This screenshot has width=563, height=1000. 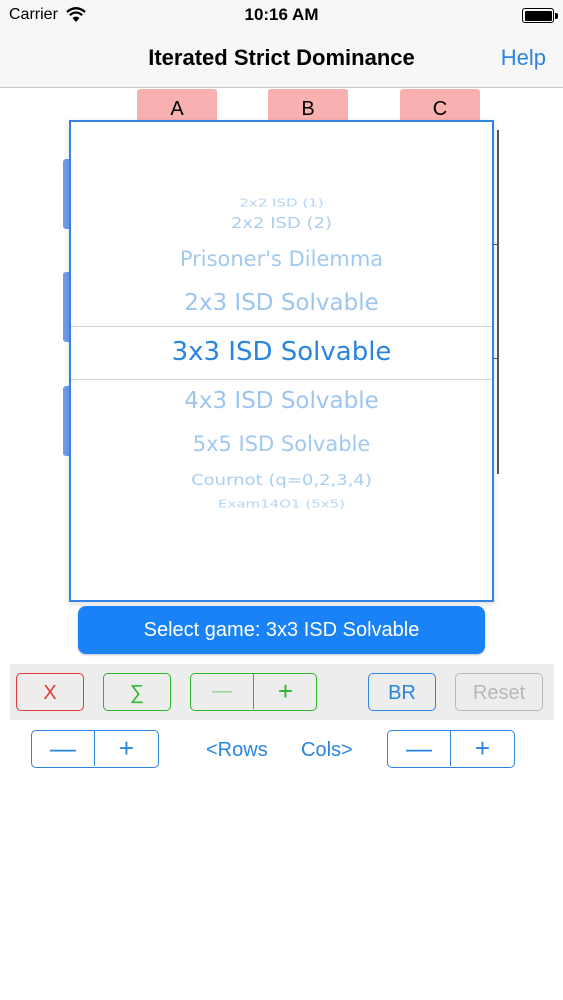 I want to click on column-header-b: B, so click(x=308, y=106).